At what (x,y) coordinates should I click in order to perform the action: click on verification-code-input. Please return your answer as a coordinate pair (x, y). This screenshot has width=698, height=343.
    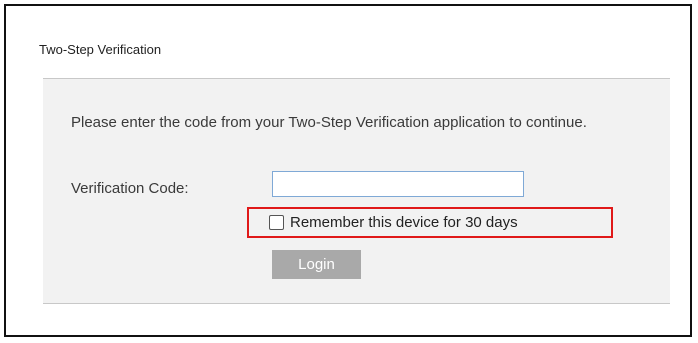
    Looking at the image, I should click on (398, 184).